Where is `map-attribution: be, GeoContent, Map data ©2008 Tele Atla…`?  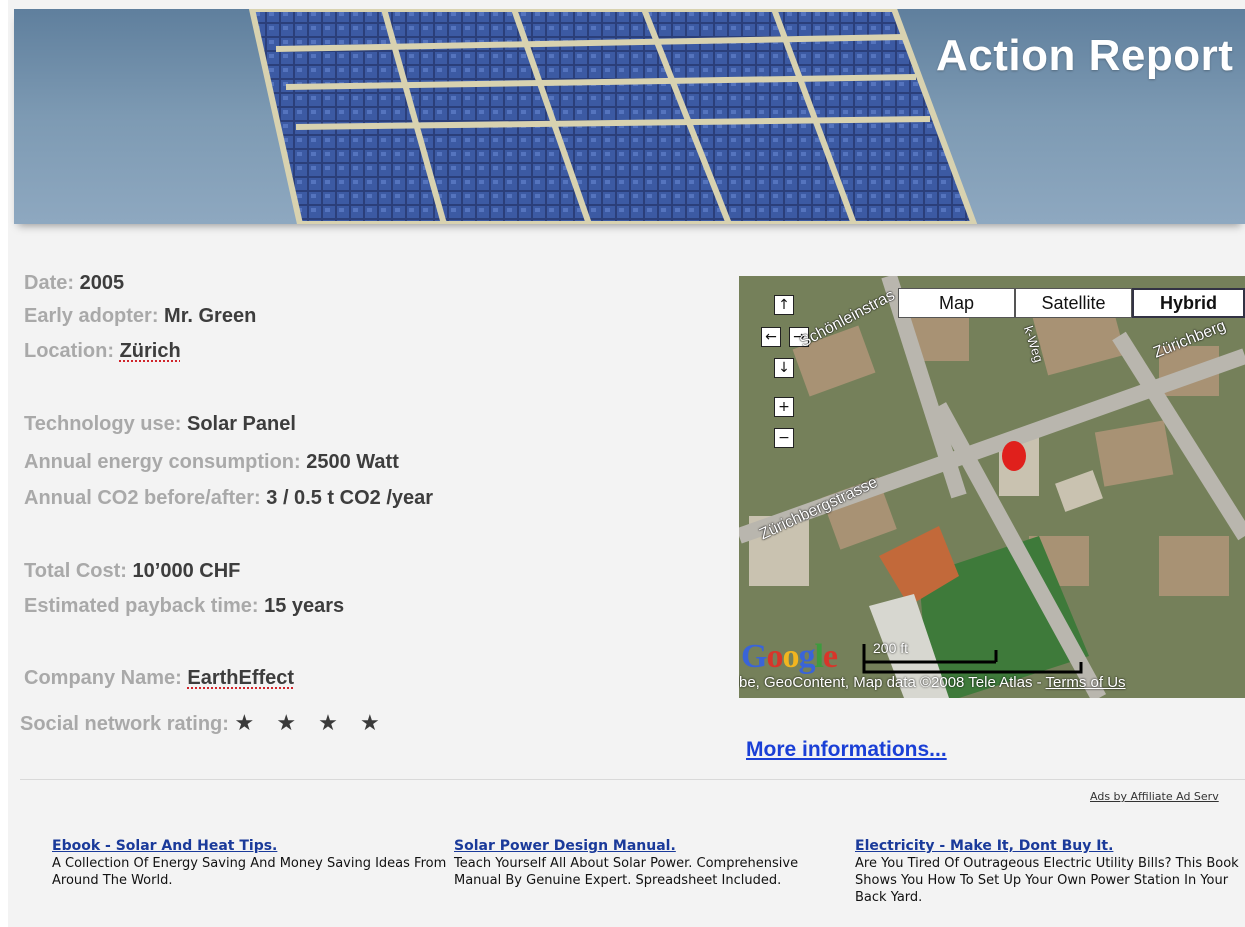 map-attribution: be, GeoContent, Map data ©2008 Tele Atla… is located at coordinates (932, 682).